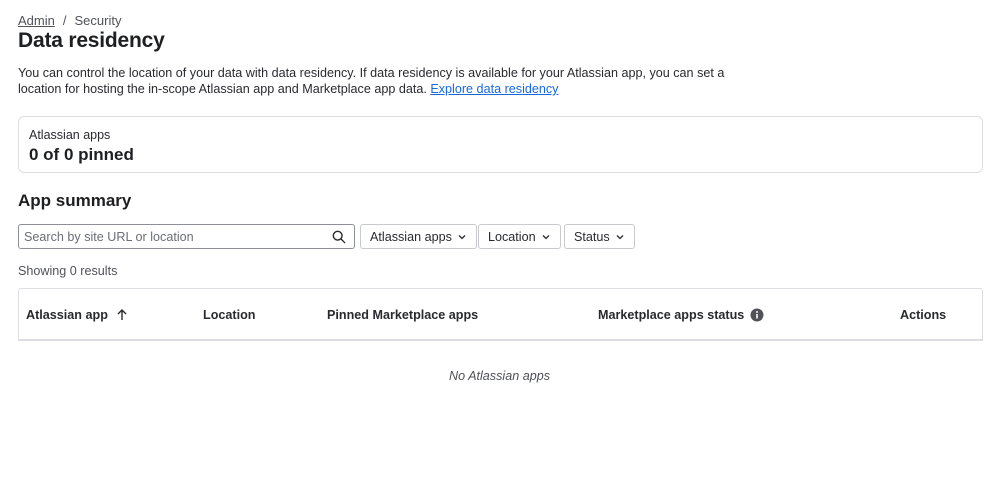 The width and height of the screenshot is (999, 484). I want to click on explore-data-residency-link: Explore data residency, so click(494, 89).